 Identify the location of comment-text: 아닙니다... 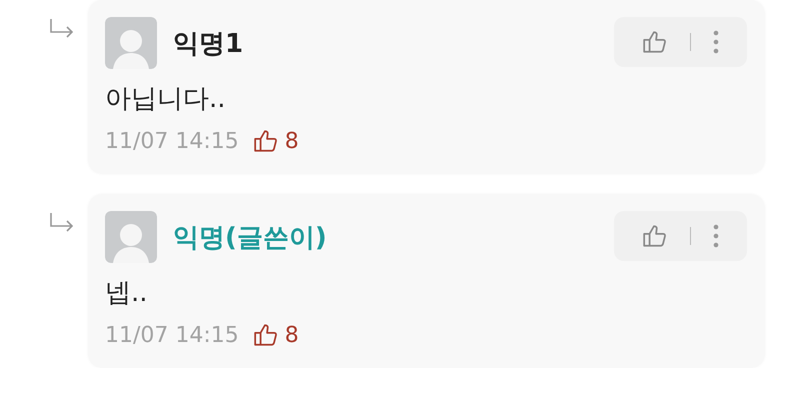
(166, 99).